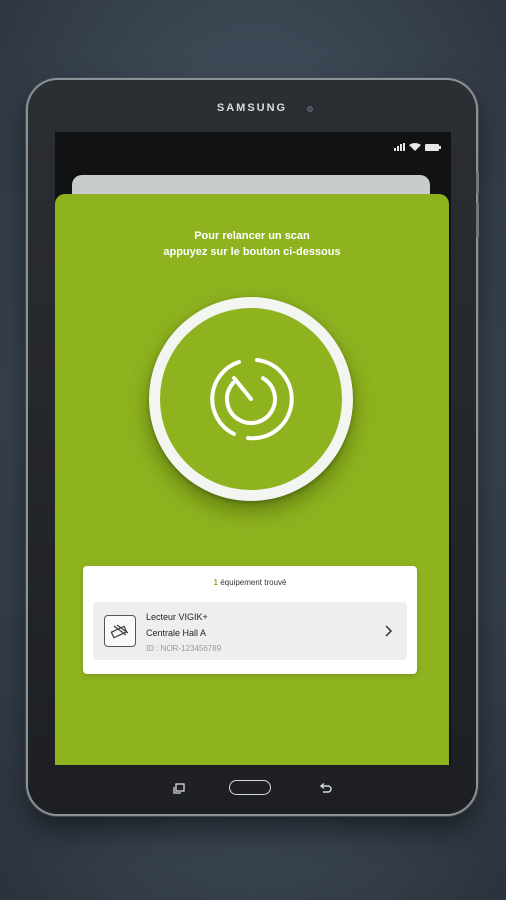  What do you see at coordinates (389, 631) in the screenshot?
I see `chevron-right-icon` at bounding box center [389, 631].